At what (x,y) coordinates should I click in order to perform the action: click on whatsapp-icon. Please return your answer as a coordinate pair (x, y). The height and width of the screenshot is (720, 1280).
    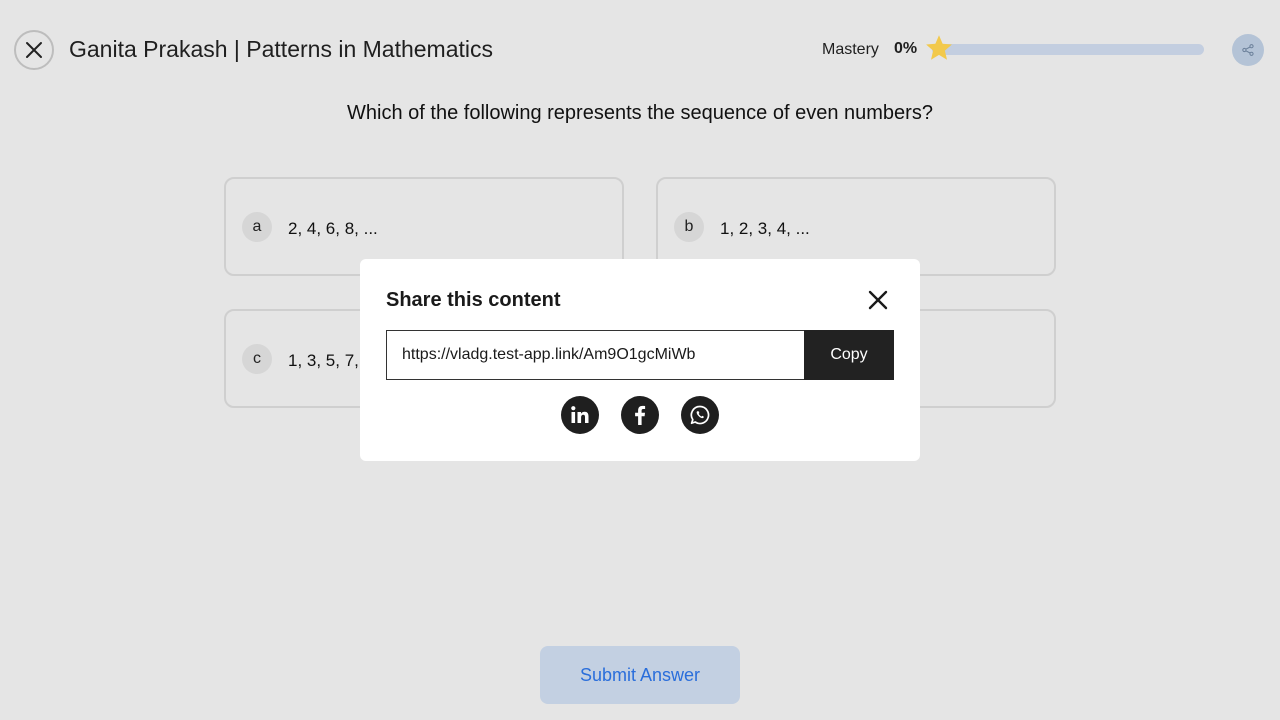
    Looking at the image, I should click on (700, 415).